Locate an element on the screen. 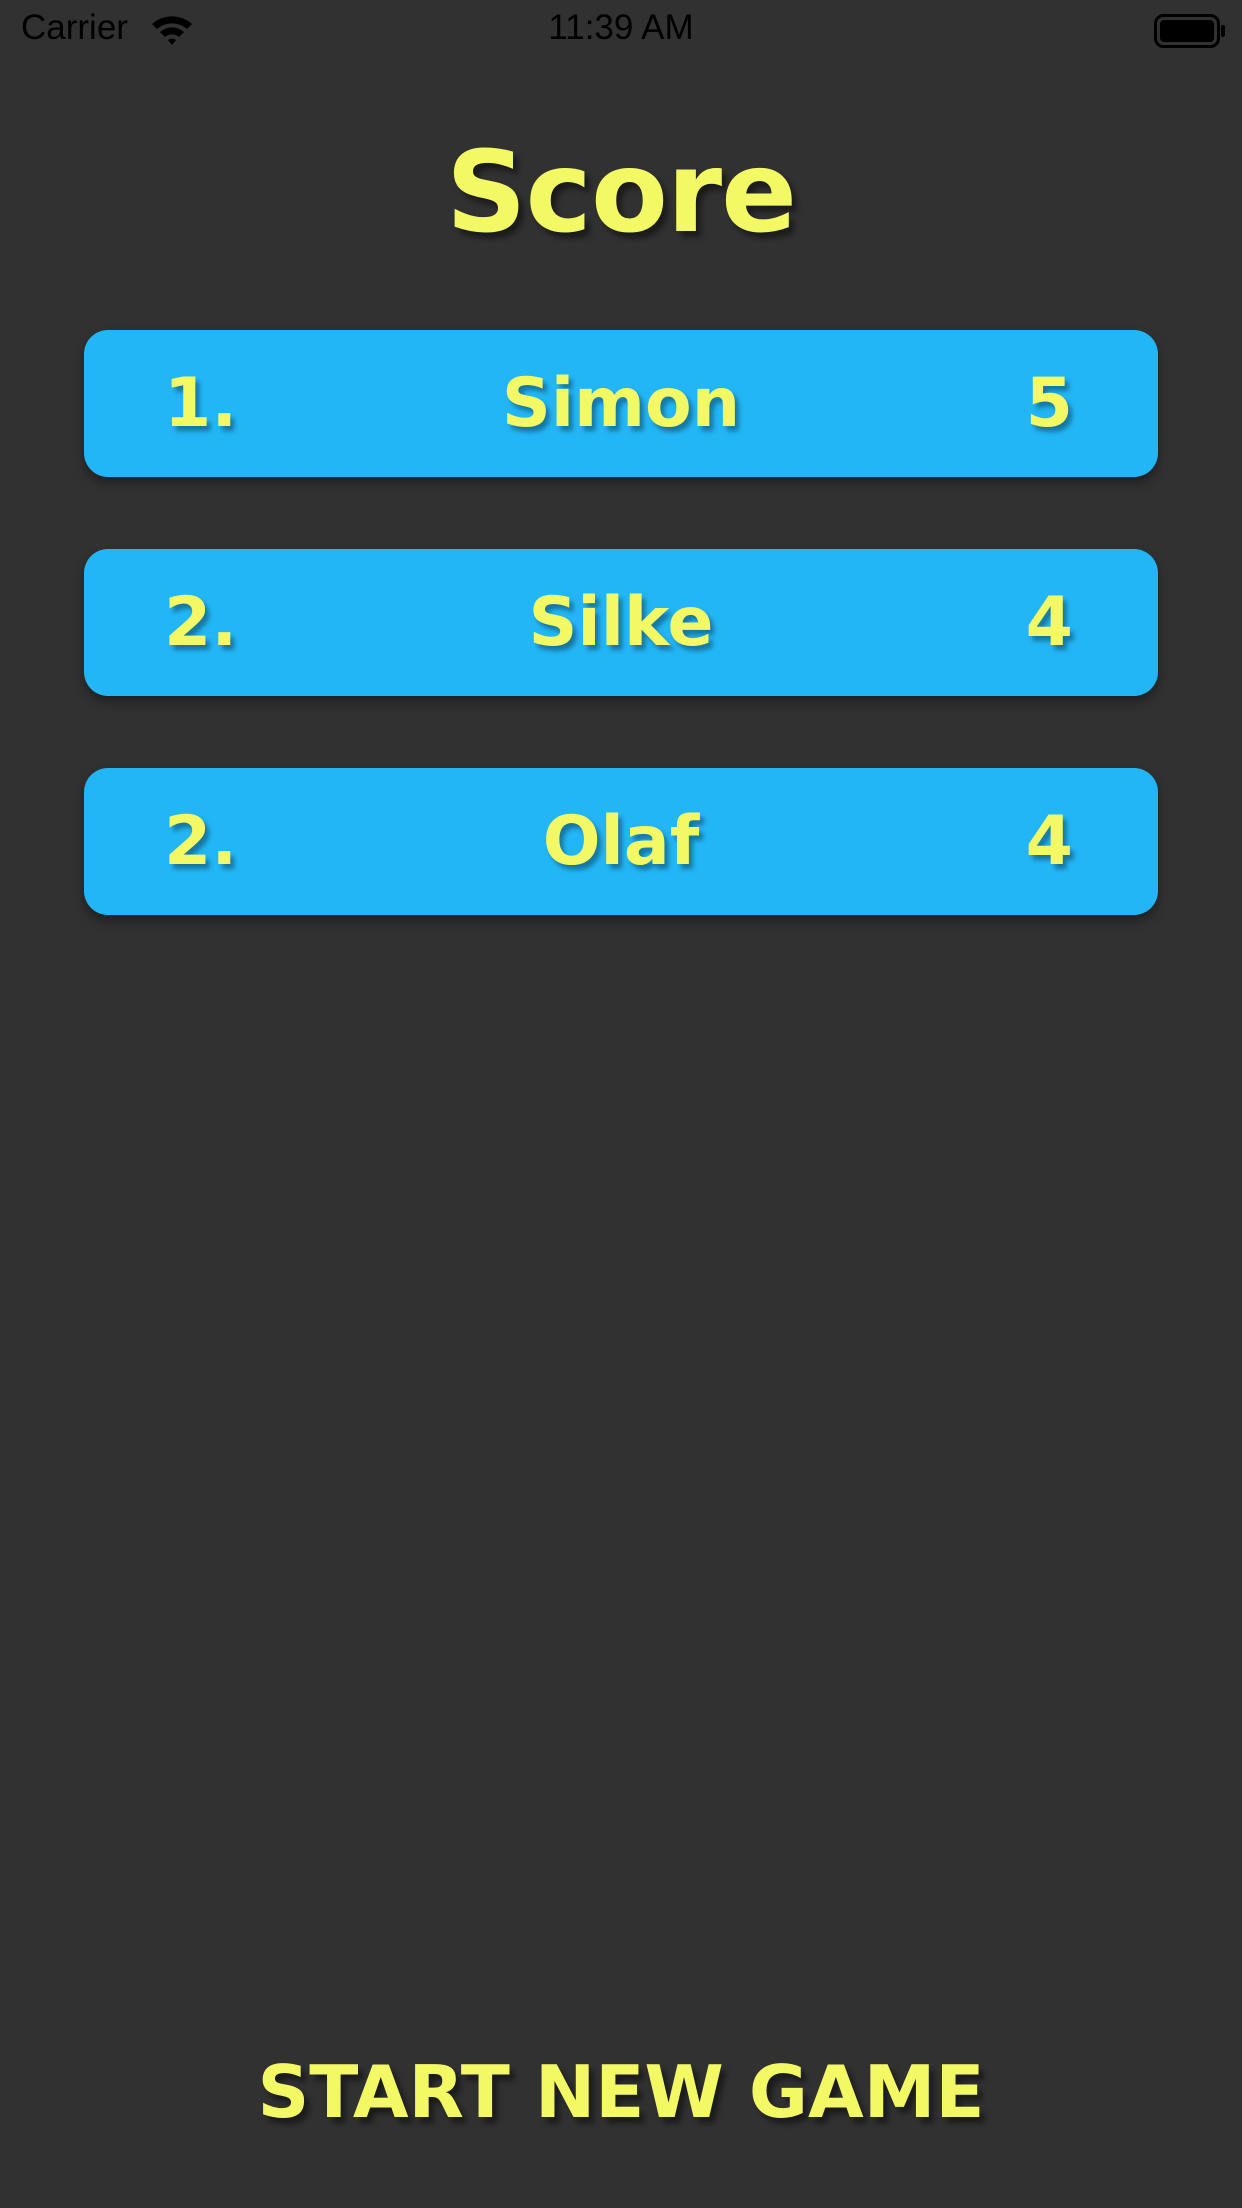  score-player-name: Simon is located at coordinates (621, 403).